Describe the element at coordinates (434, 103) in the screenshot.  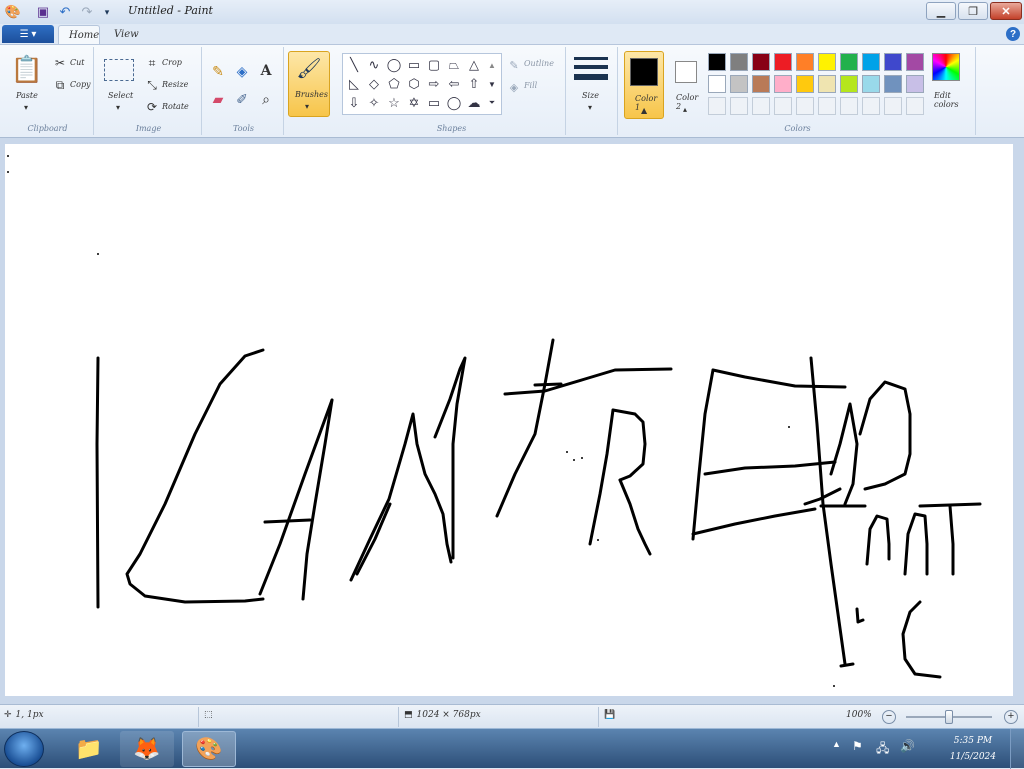
I see `rounded-callout-shape-icon: ▭` at that location.